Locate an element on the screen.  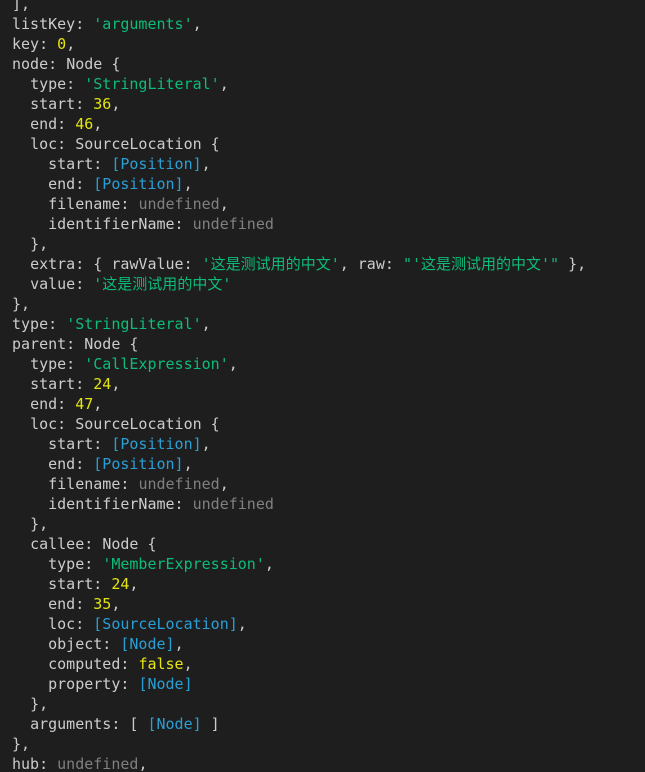
output-line: start: [Position], is located at coordinates (328, 164).